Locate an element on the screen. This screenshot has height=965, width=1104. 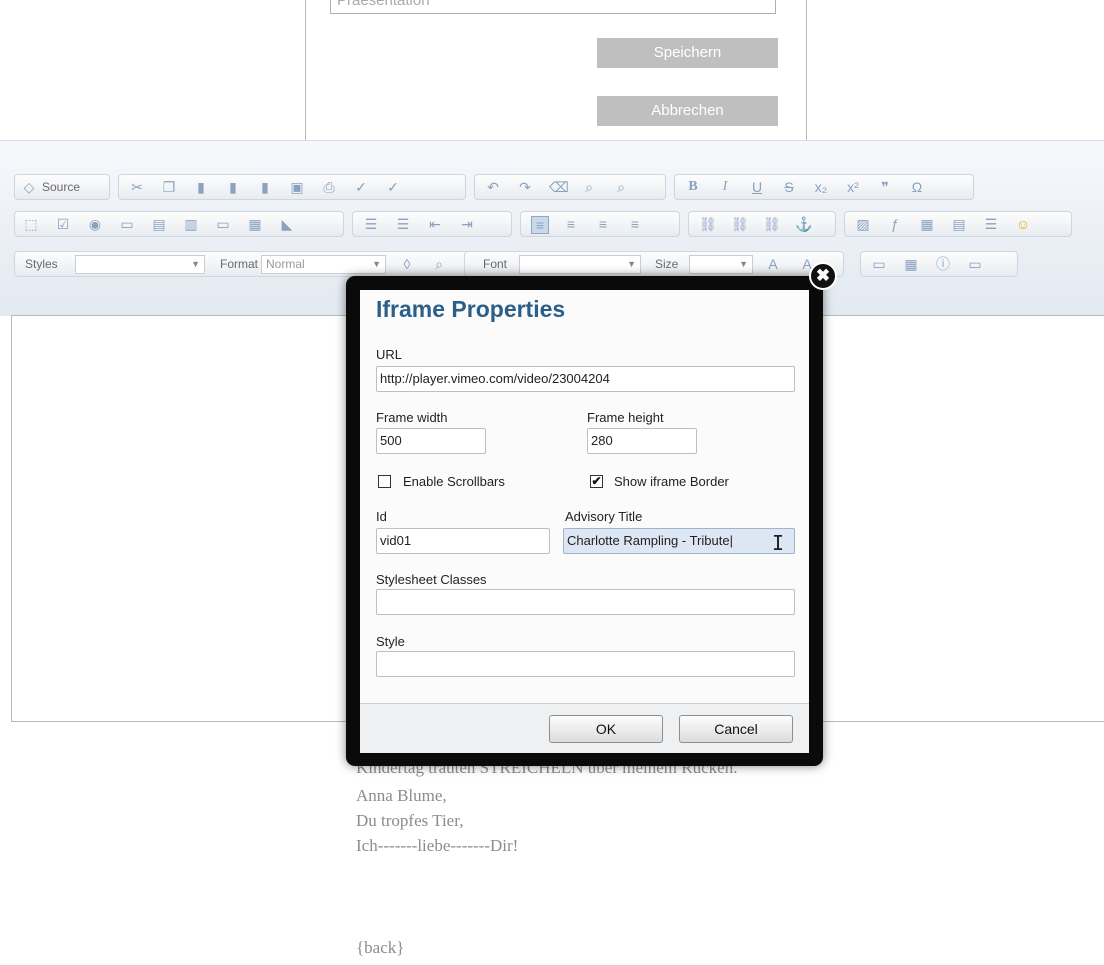
unlink-icon-2: ⛓ is located at coordinates (772, 224).